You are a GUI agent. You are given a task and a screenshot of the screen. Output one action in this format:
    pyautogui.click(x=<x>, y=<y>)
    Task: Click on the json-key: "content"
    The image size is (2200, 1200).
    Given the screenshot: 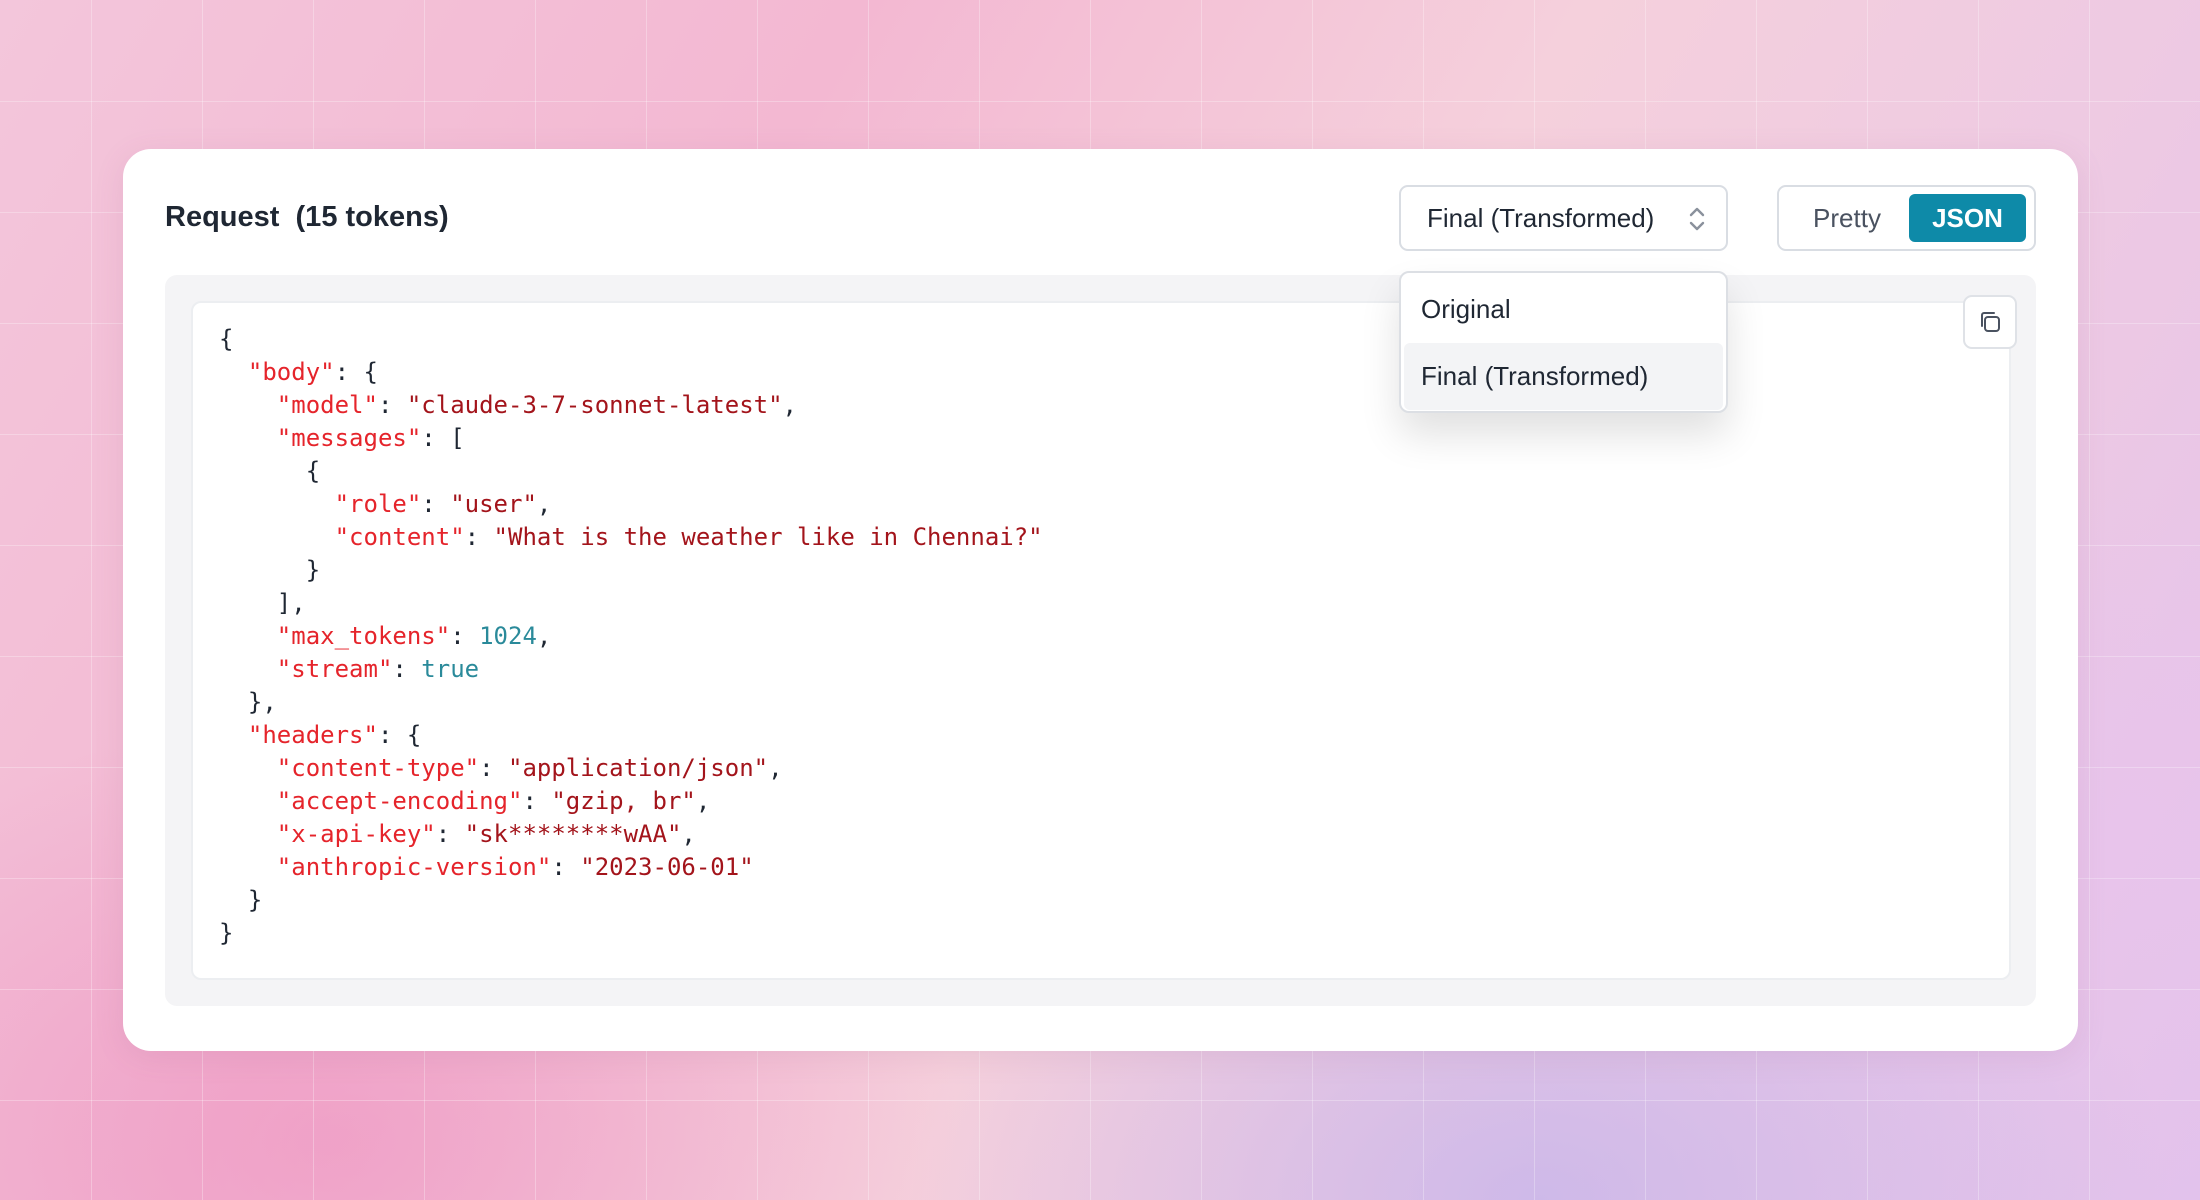 What is the action you would take?
    pyautogui.click(x=399, y=537)
    